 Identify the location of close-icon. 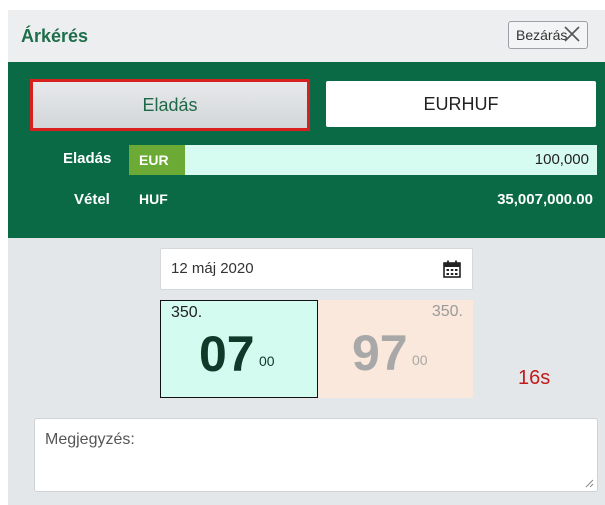
(572, 34).